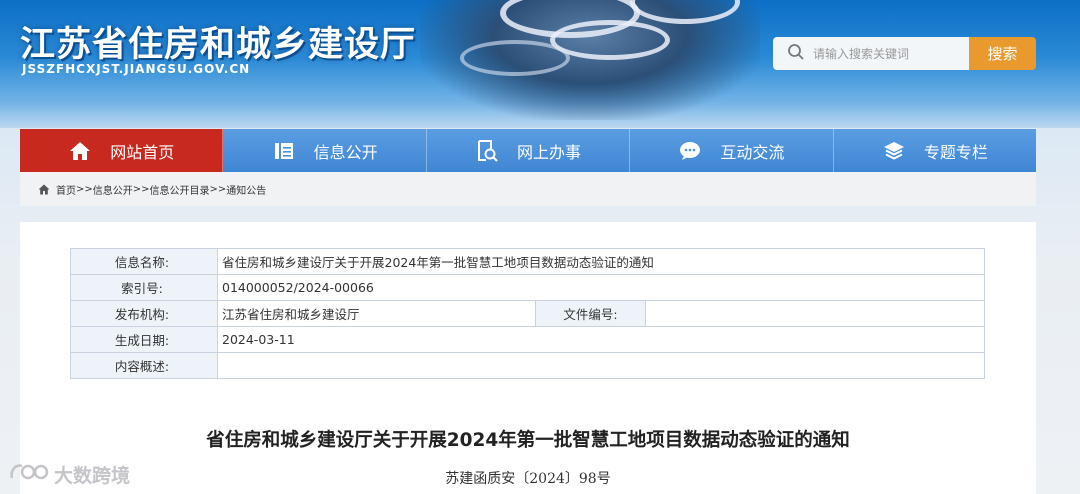  What do you see at coordinates (92, 476) in the screenshot?
I see `watermark-text: 大数跨境` at bounding box center [92, 476].